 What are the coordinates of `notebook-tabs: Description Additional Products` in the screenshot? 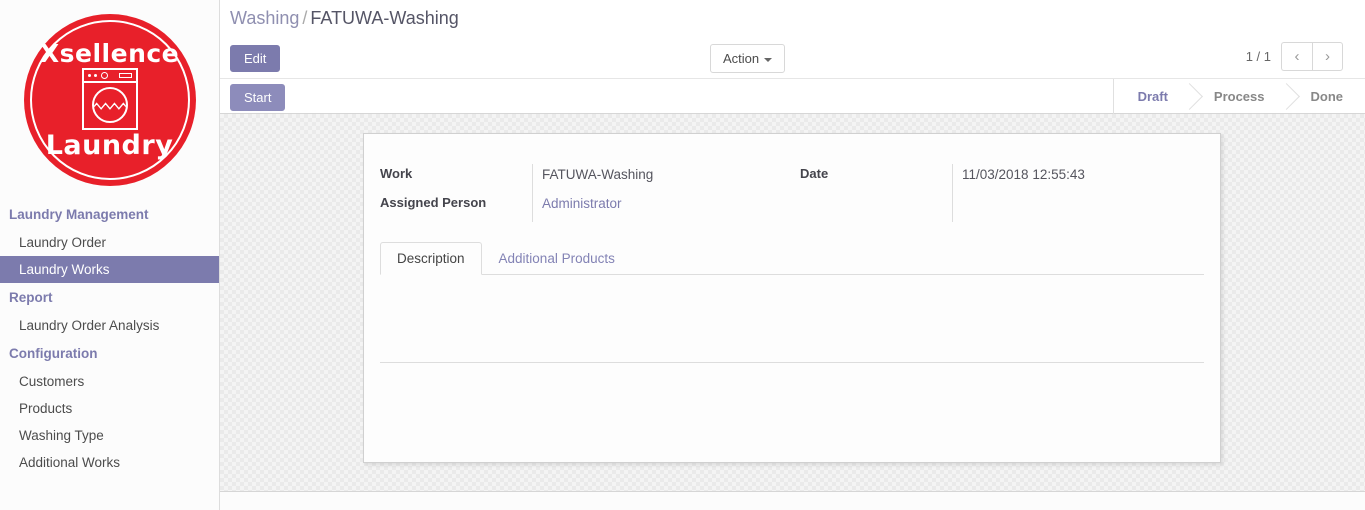 It's located at (792, 258).